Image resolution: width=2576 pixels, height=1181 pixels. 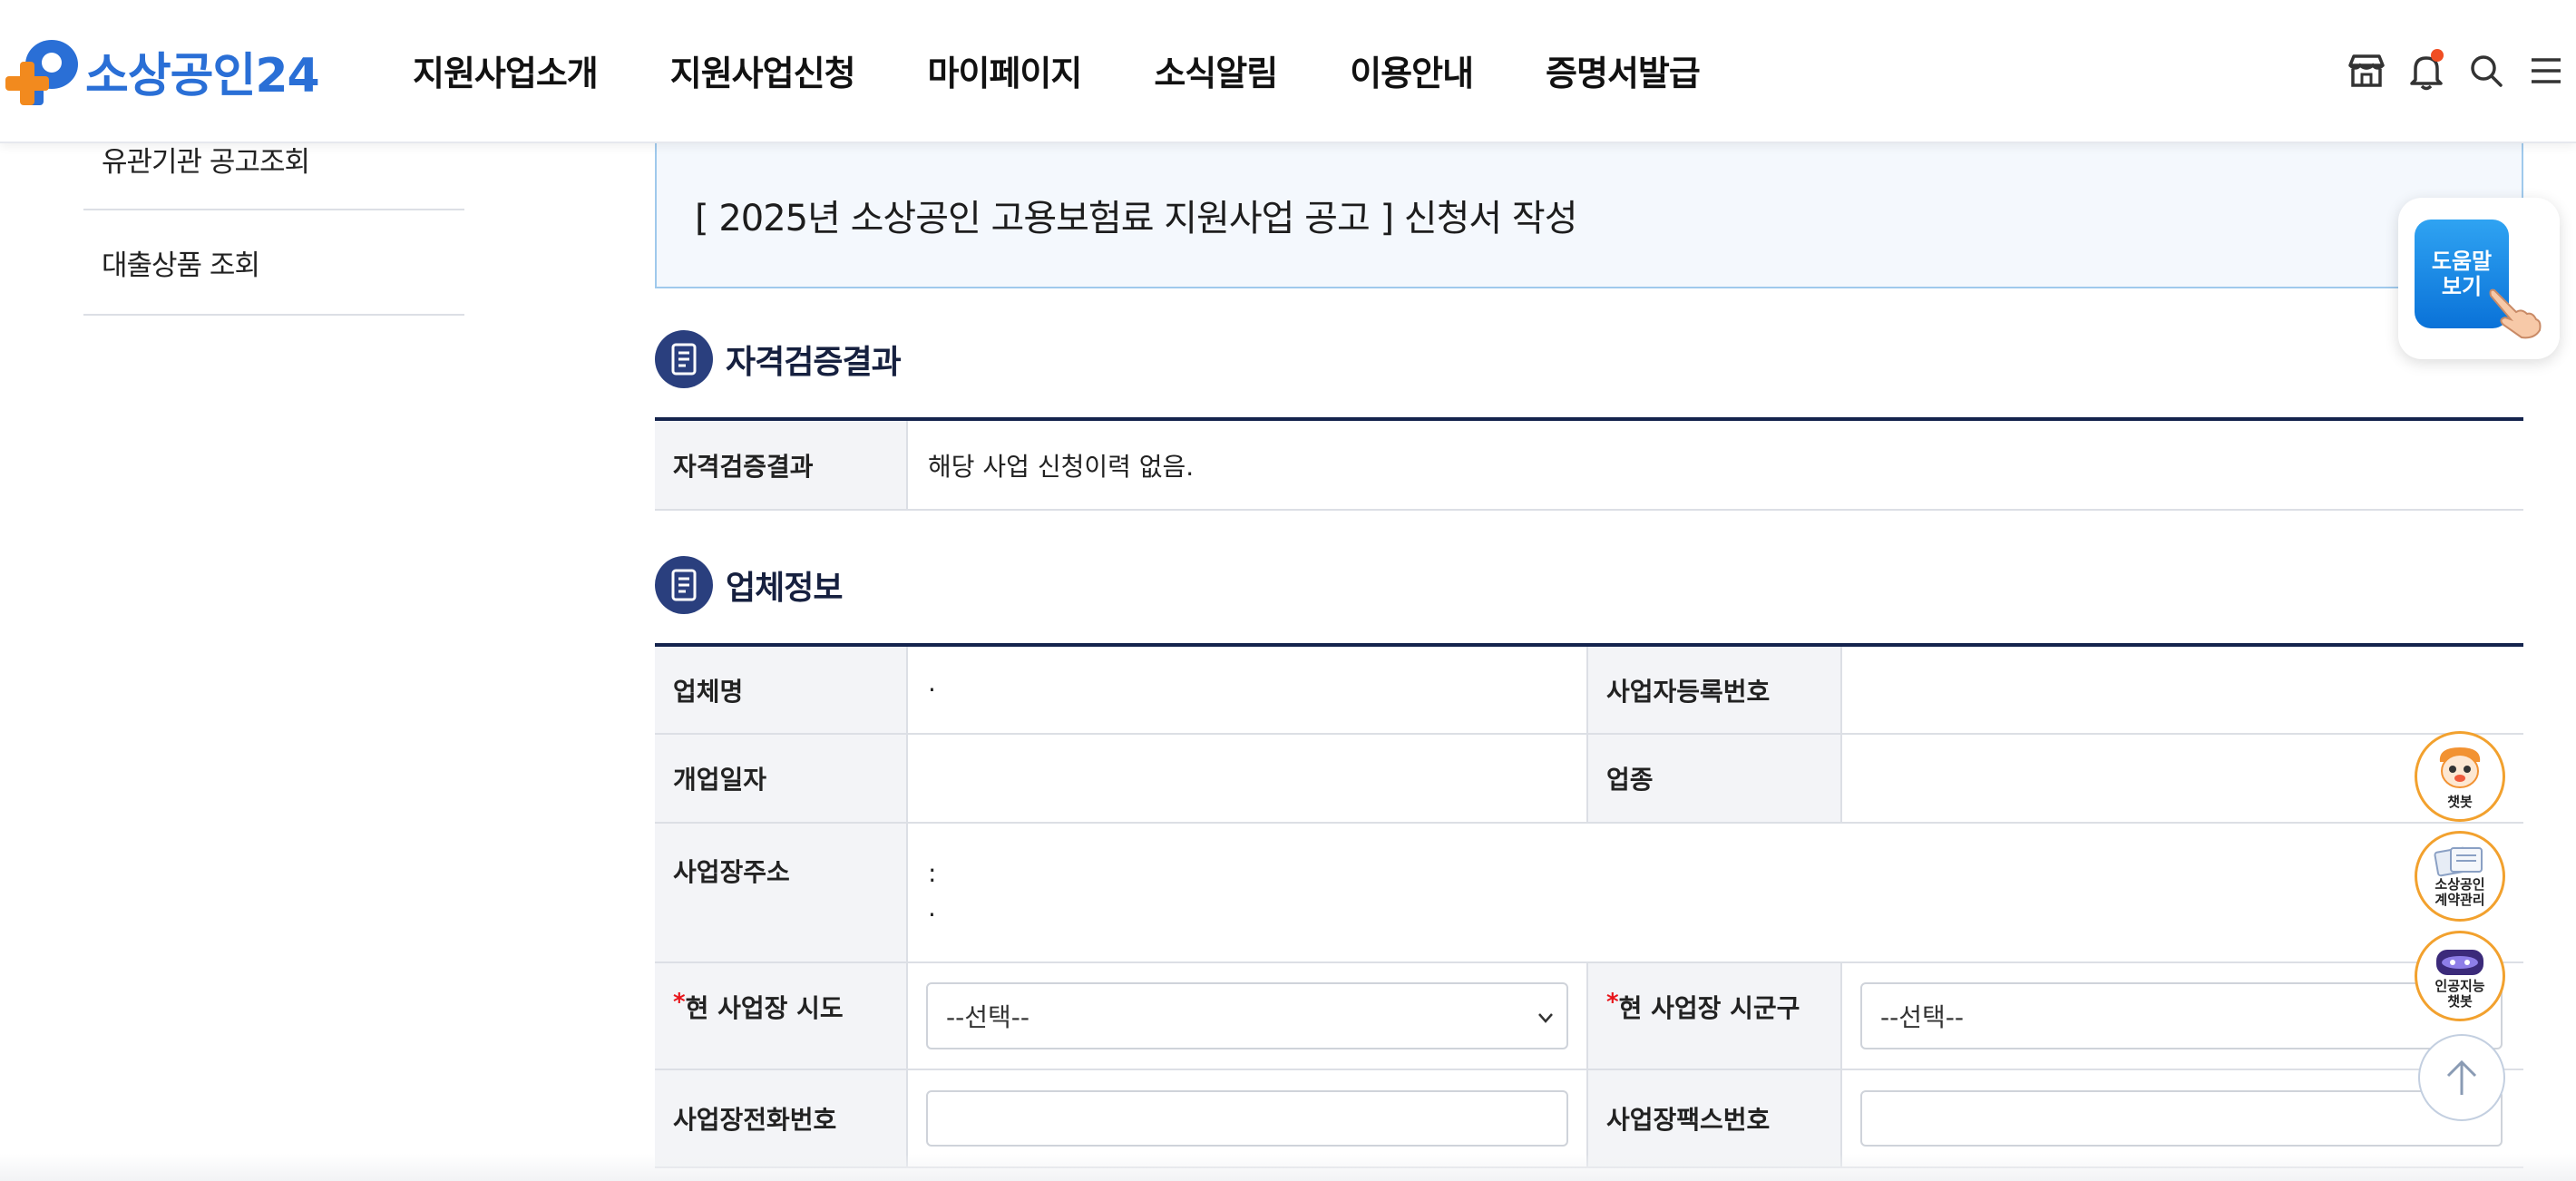 What do you see at coordinates (781, 690) in the screenshot?
I see `company-name-label: 업체명` at bounding box center [781, 690].